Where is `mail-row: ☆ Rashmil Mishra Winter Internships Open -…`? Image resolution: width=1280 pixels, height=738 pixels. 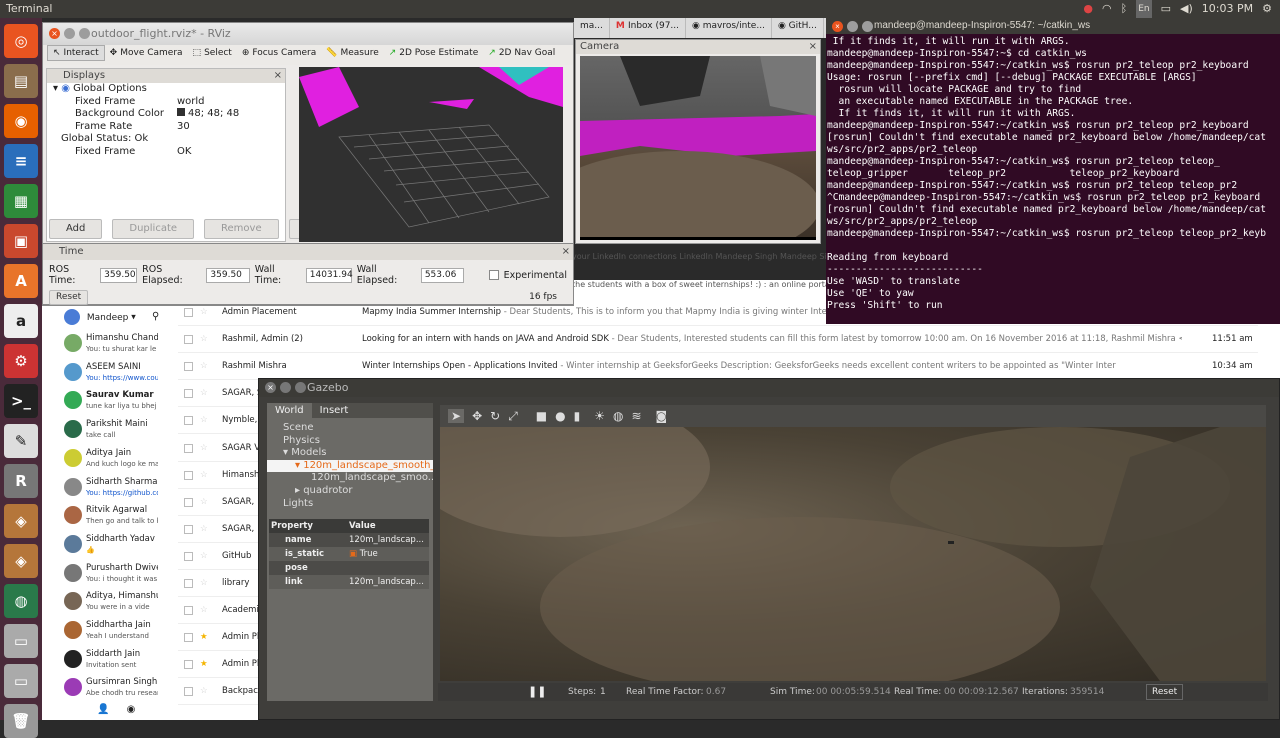
mail-row: ☆ Rashmil Mishra Winter Internships Open -… is located at coordinates (718, 367).